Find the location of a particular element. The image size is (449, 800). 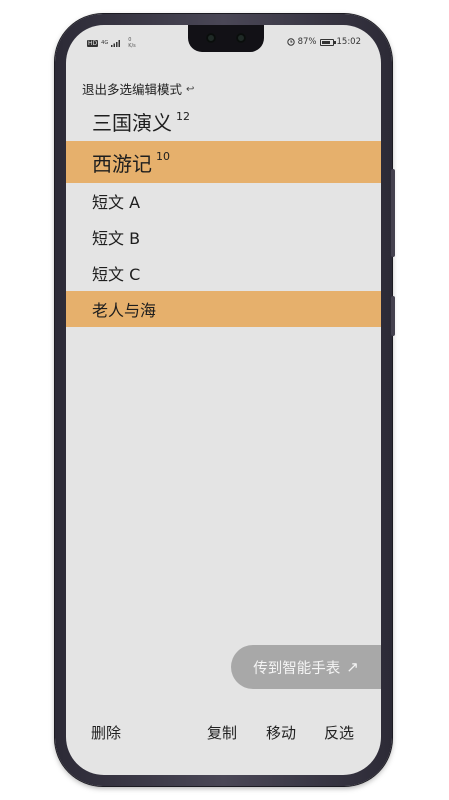

battery-icon is located at coordinates (327, 42).